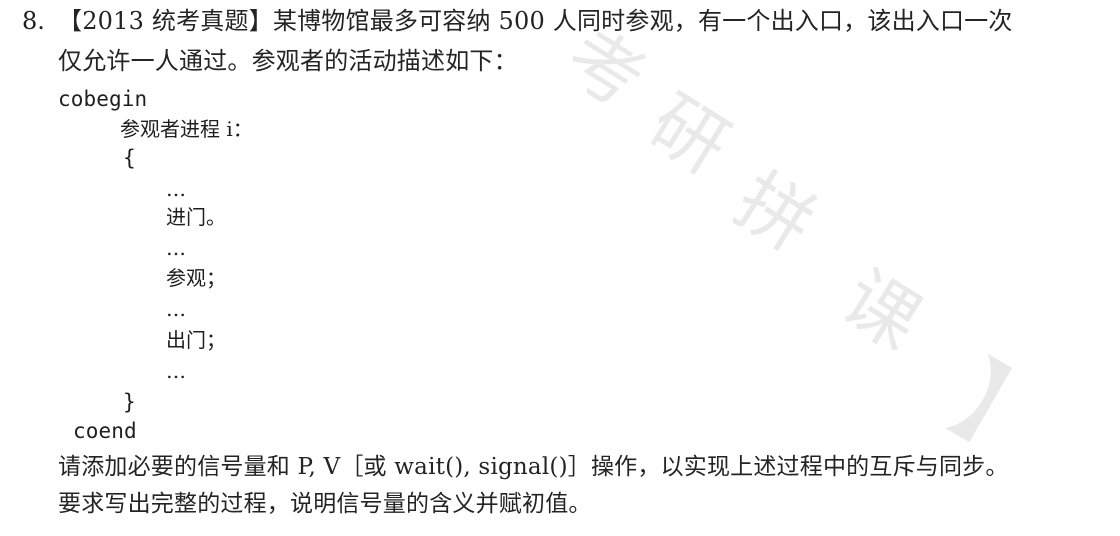 This screenshot has width=1120, height=536. I want to click on watermark-char: 拼, so click(775, 213).